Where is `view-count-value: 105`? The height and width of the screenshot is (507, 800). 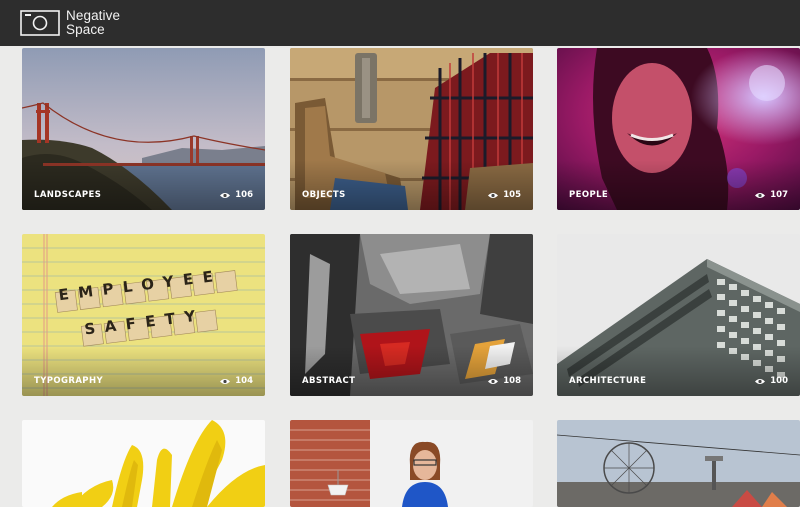 view-count-value: 105 is located at coordinates (512, 195).